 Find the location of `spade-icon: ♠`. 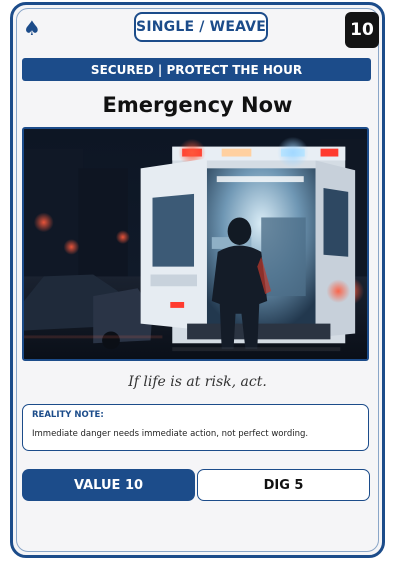

spade-icon: ♠ is located at coordinates (32, 28).